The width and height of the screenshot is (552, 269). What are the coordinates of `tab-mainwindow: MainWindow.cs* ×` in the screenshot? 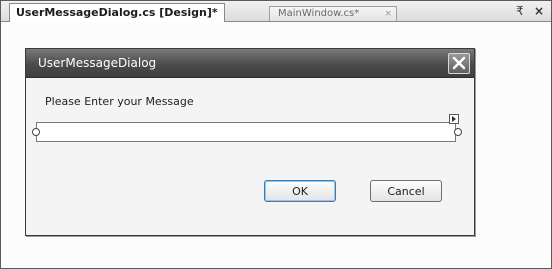 It's located at (333, 13).